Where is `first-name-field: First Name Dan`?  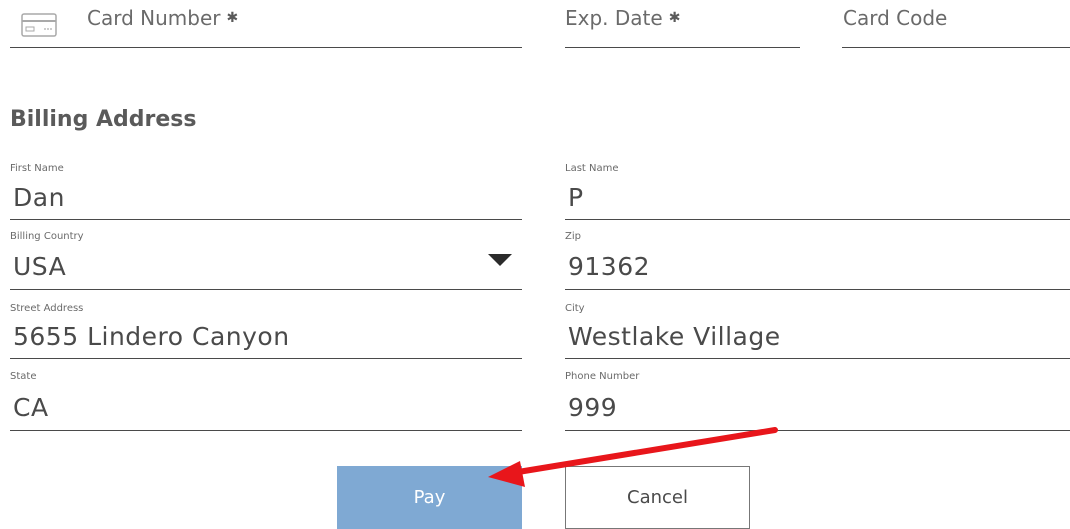
first-name-field: First Name Dan is located at coordinates (266, 190).